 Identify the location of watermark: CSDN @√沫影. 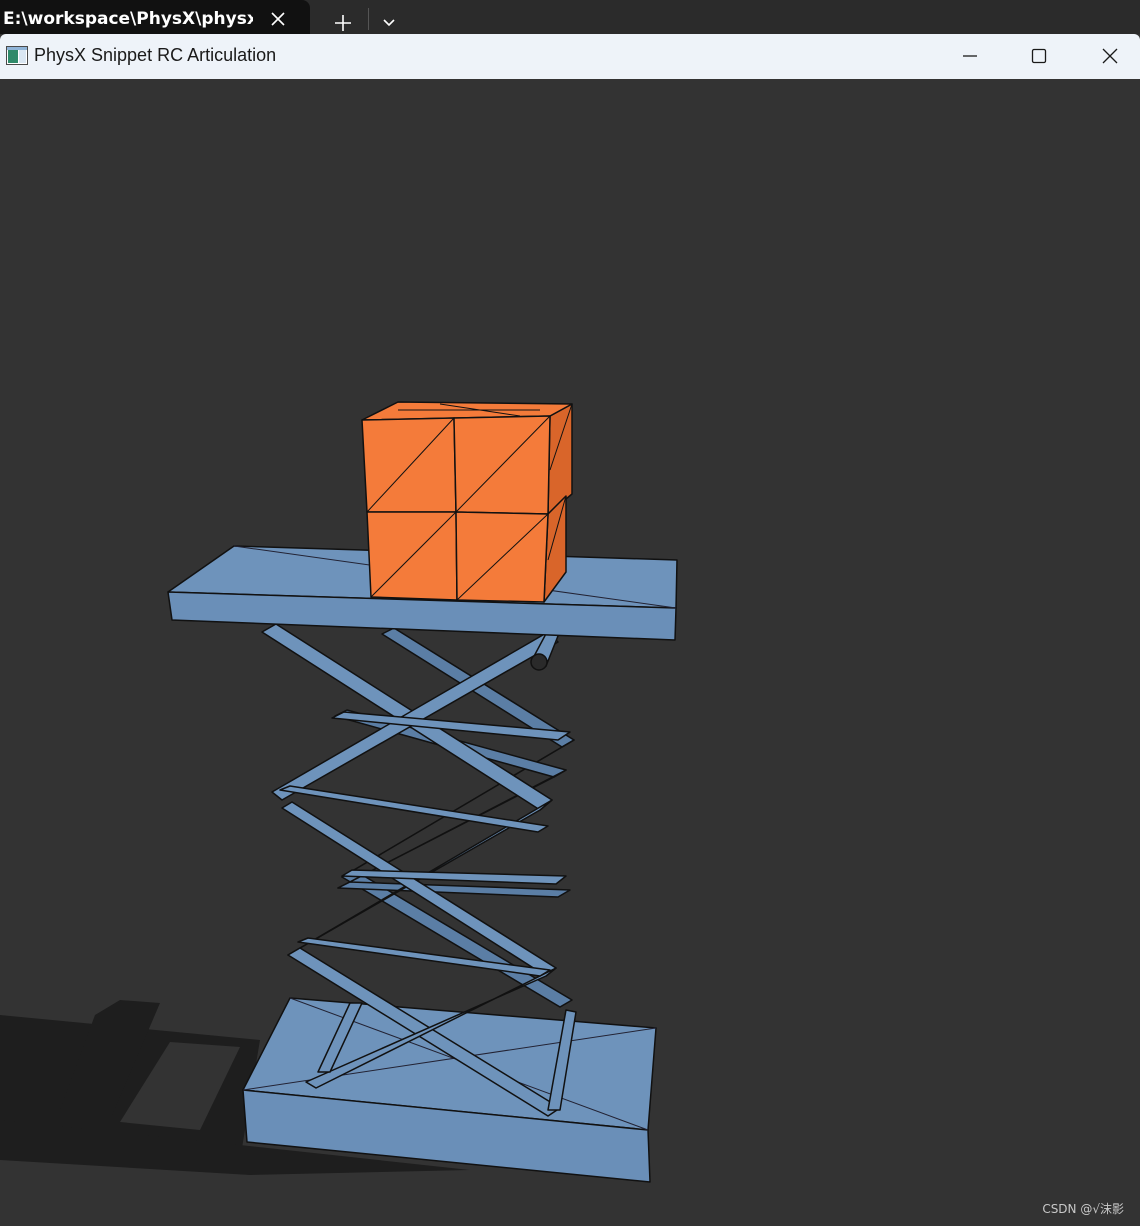
(1083, 1209).